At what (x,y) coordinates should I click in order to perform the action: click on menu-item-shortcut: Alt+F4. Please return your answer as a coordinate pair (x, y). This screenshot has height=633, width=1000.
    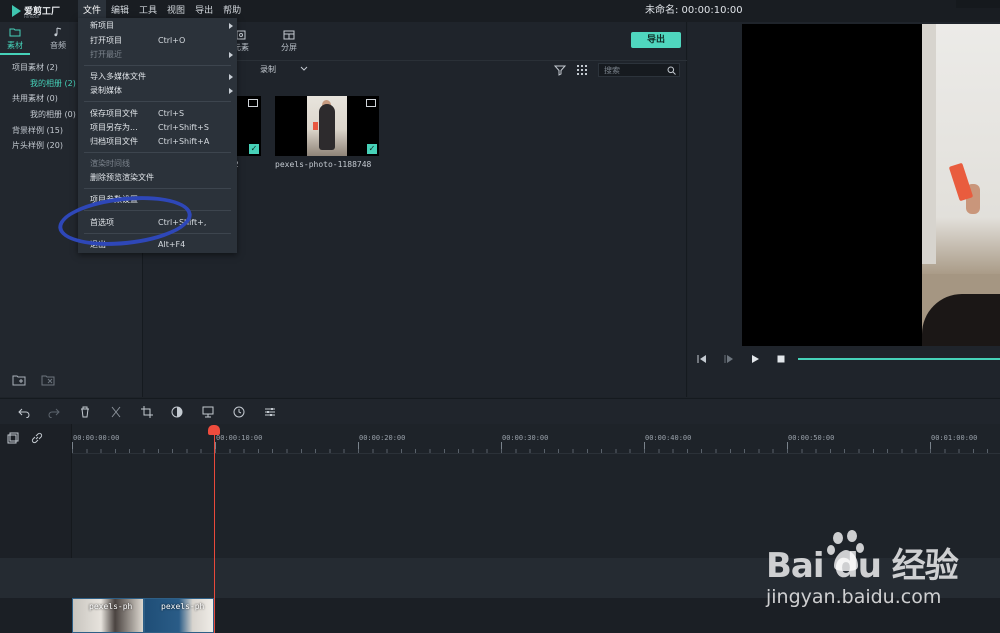
    Looking at the image, I should click on (172, 244).